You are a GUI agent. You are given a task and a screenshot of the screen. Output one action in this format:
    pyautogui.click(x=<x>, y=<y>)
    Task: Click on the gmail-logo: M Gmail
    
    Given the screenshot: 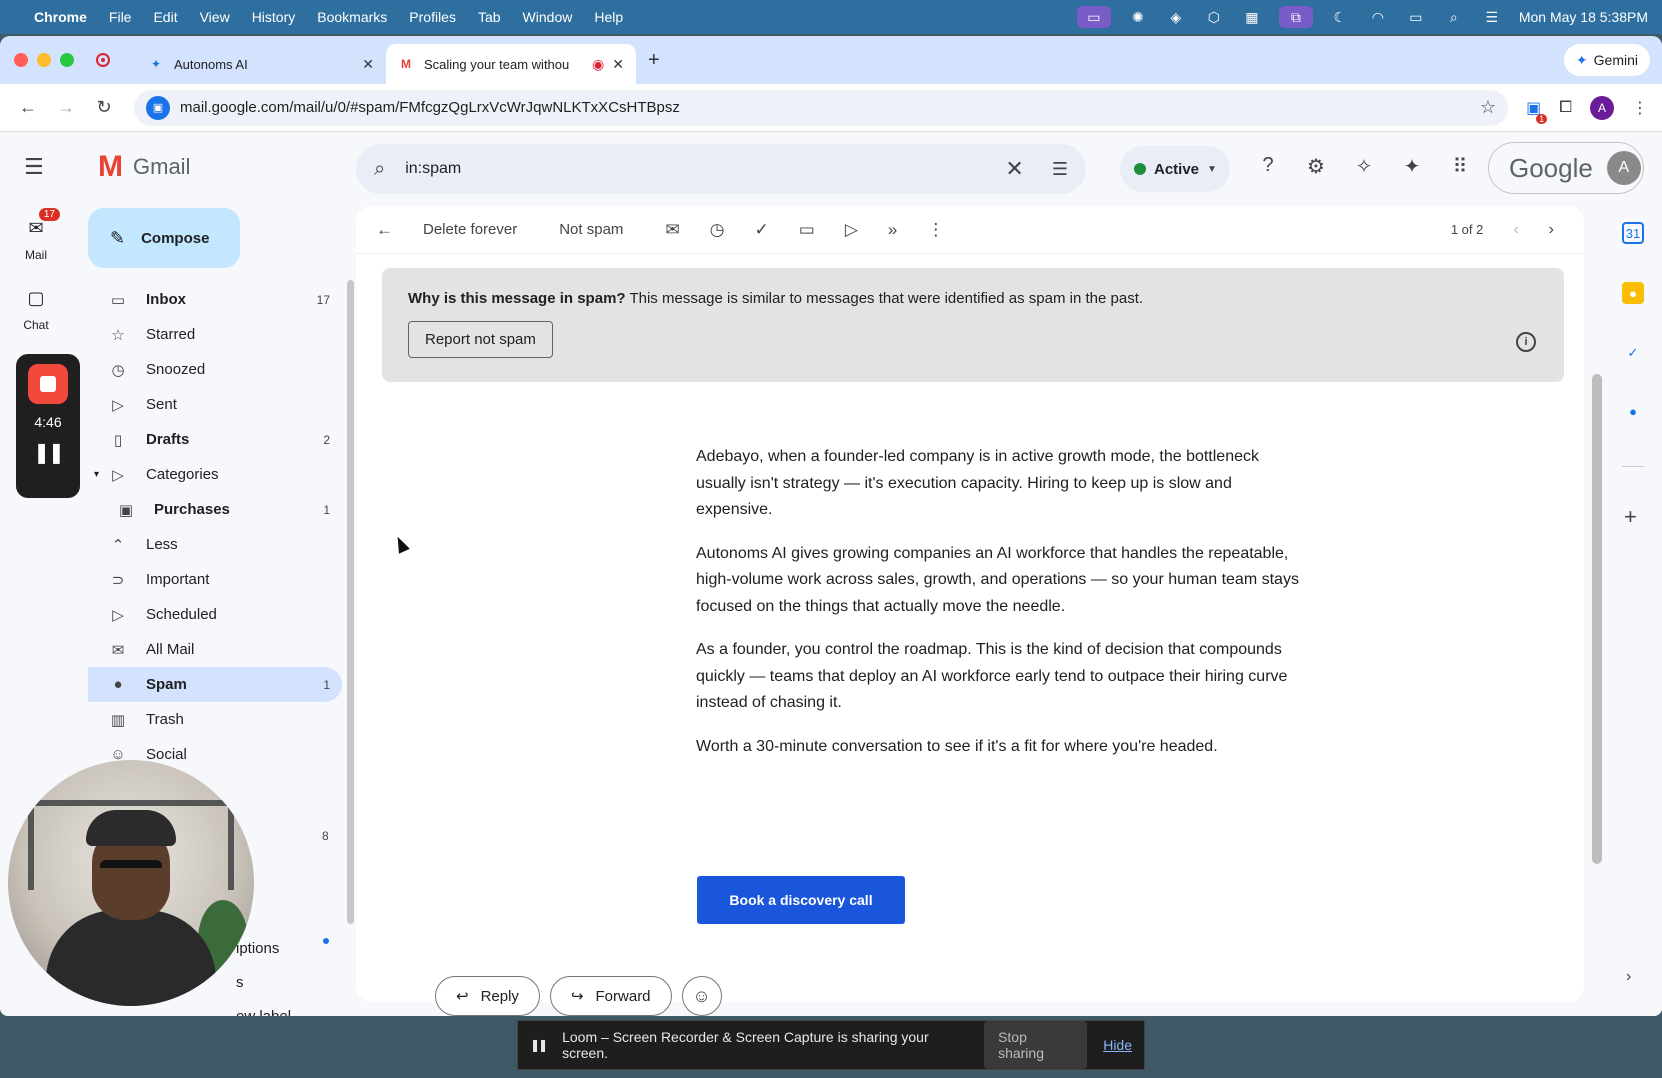 What is the action you would take?
    pyautogui.click(x=144, y=167)
    